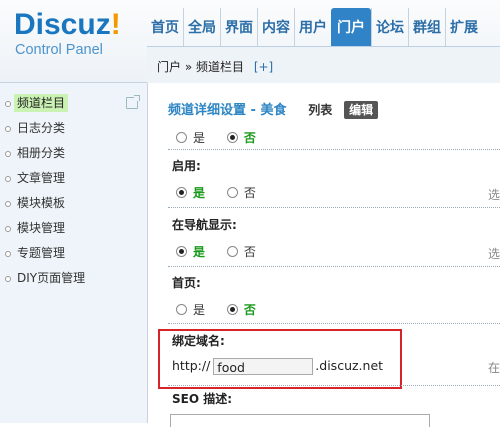 This screenshot has height=427, width=500. Describe the element at coordinates (198, 341) in the screenshot. I see `domain-label: 绑定域名:` at that location.